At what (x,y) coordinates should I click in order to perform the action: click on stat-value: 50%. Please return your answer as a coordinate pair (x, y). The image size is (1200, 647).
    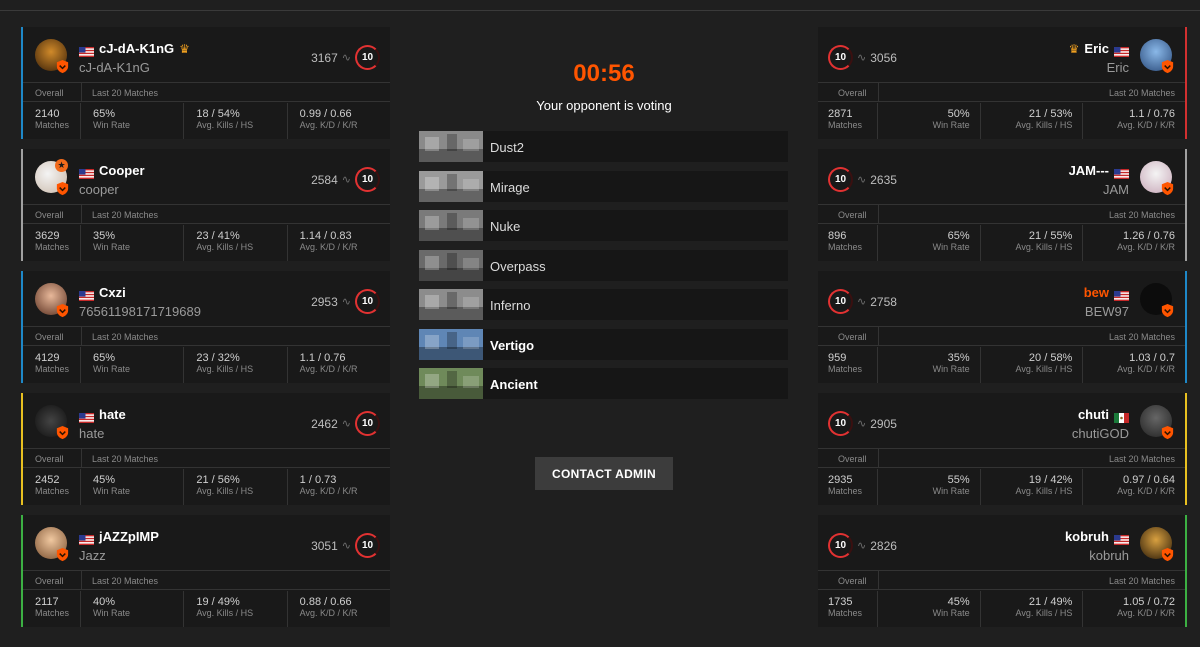
    Looking at the image, I should click on (958, 114).